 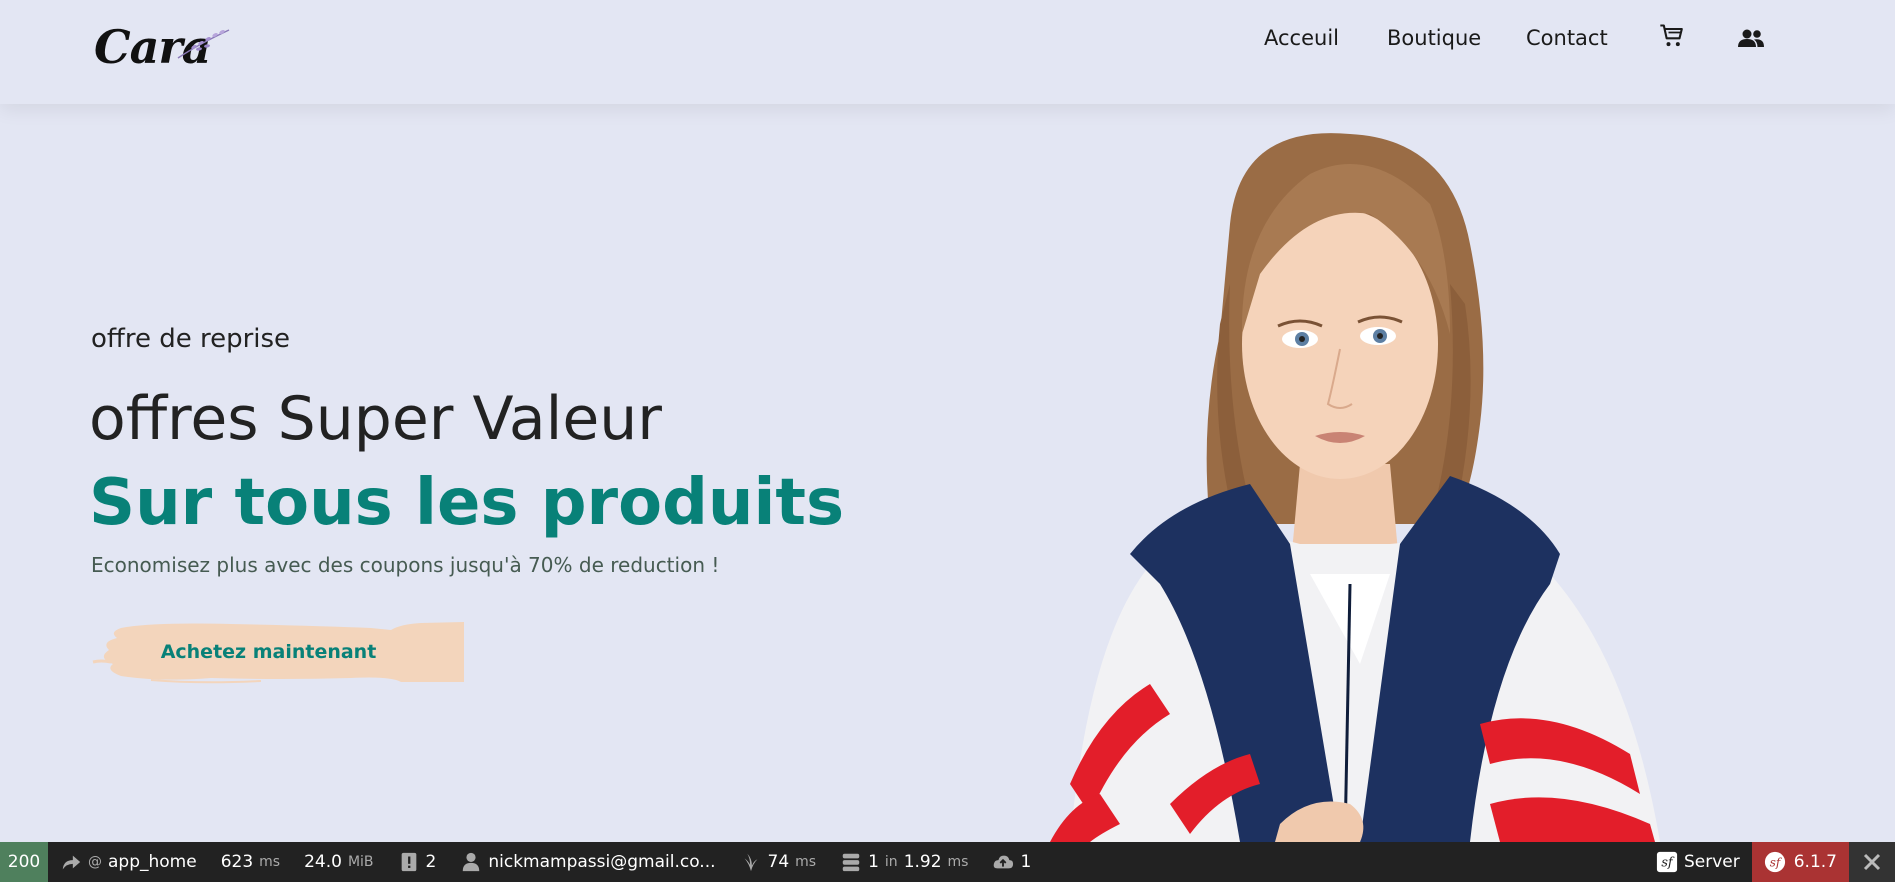 What do you see at coordinates (851, 862) in the screenshot?
I see `database-icon` at bounding box center [851, 862].